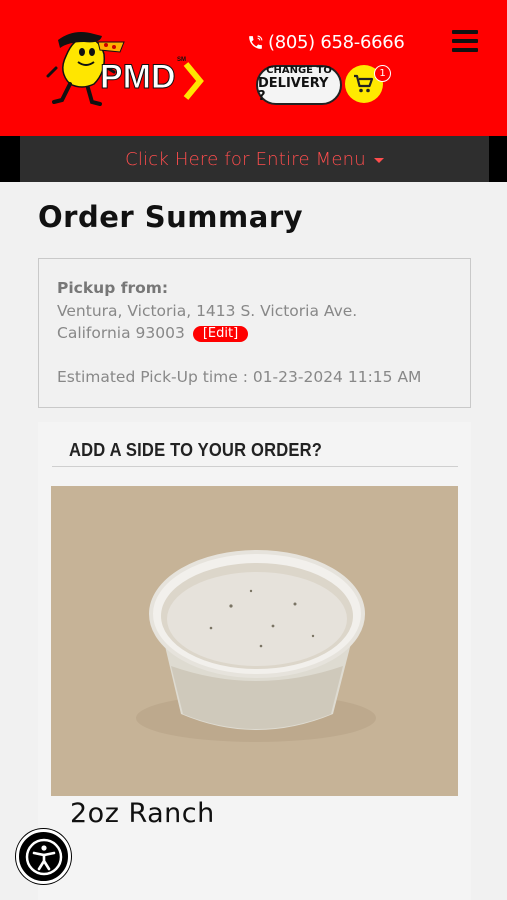  Describe the element at coordinates (113, 288) in the screenshot. I see `pickup-label: Pickup from:` at that location.